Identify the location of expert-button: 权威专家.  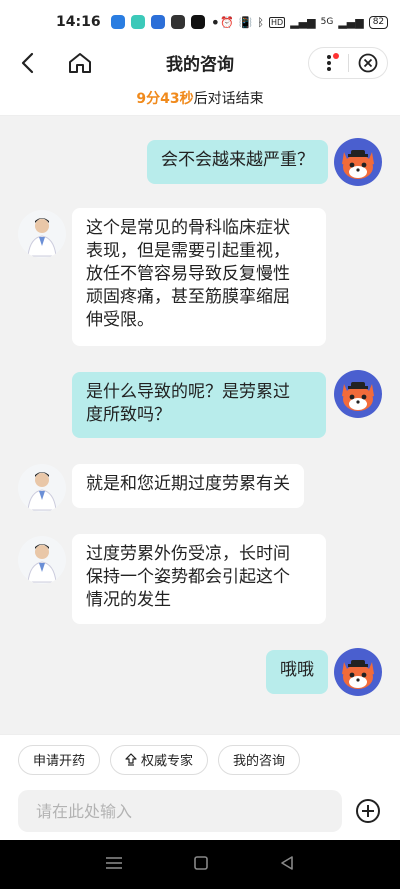
(159, 759).